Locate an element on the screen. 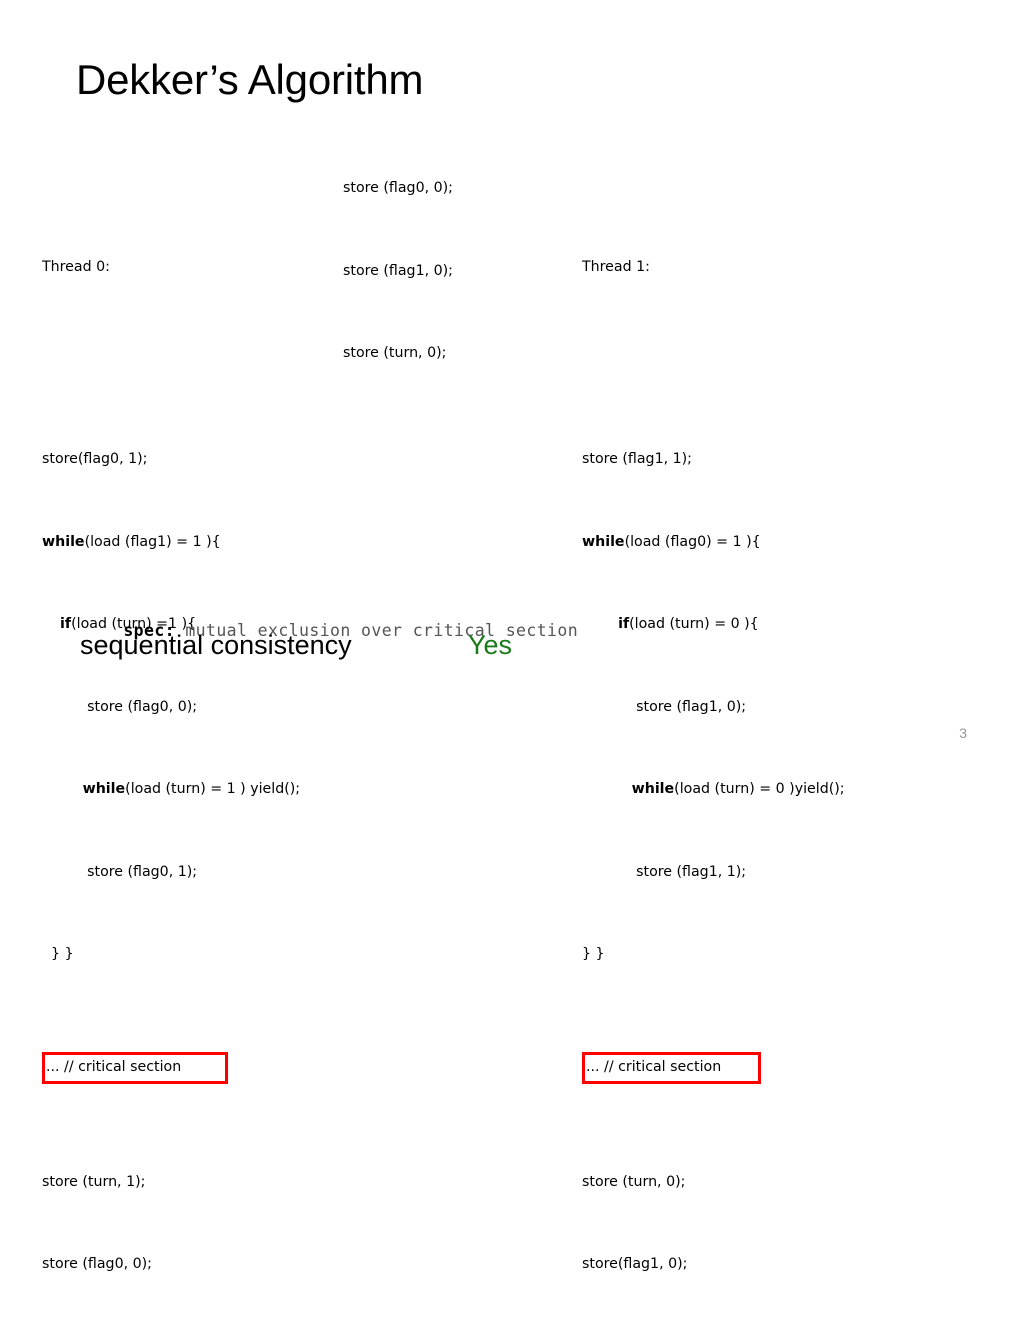  code-line: store (turn, 0); is located at coordinates (634, 1181).